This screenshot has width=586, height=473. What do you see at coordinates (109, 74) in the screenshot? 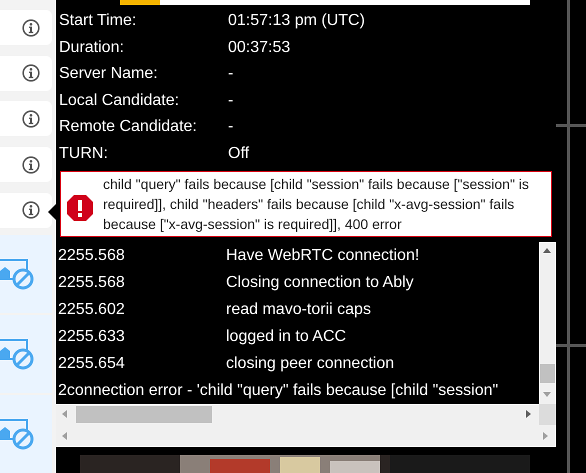
I see `info-label: Server Name:` at bounding box center [109, 74].